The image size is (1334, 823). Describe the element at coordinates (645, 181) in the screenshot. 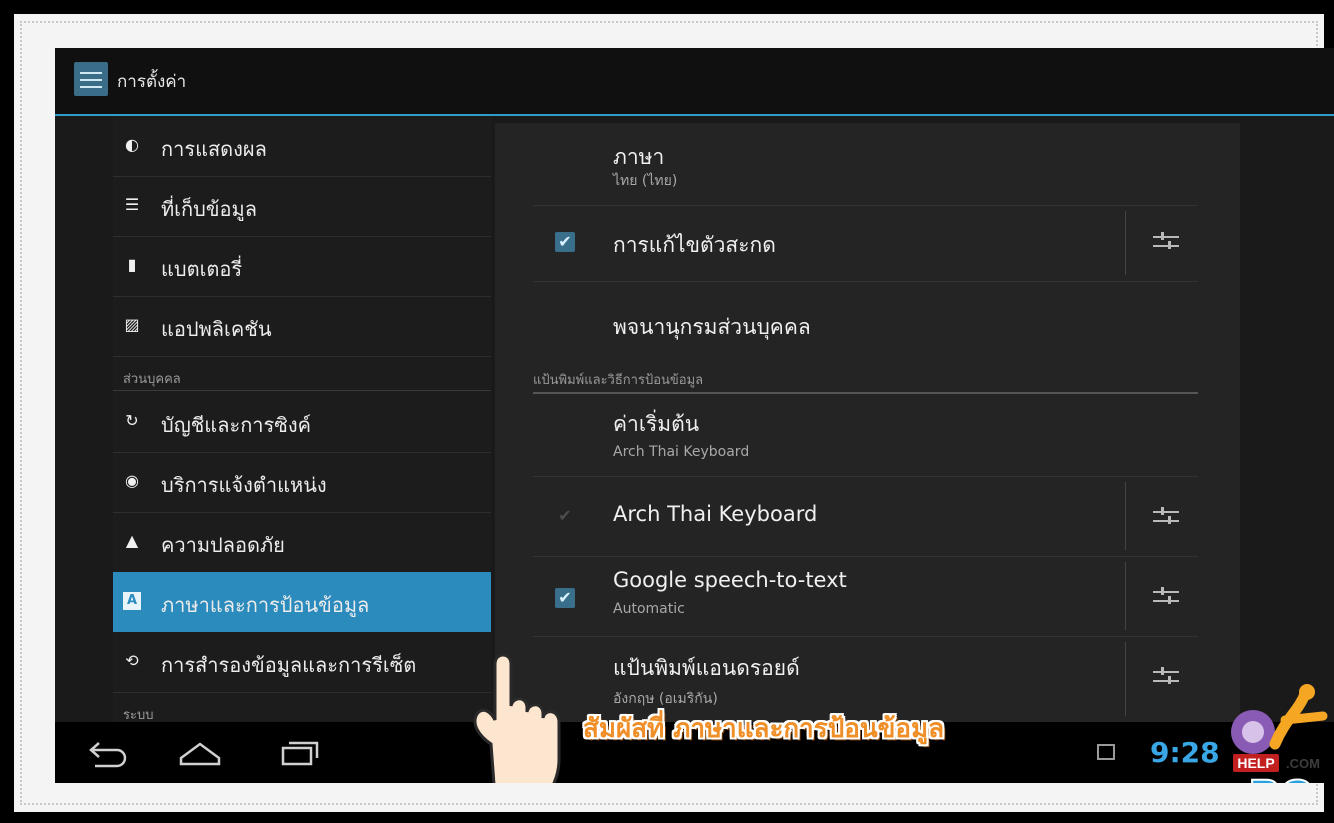

I see `setting-summary: ไทย (ไทย)` at that location.